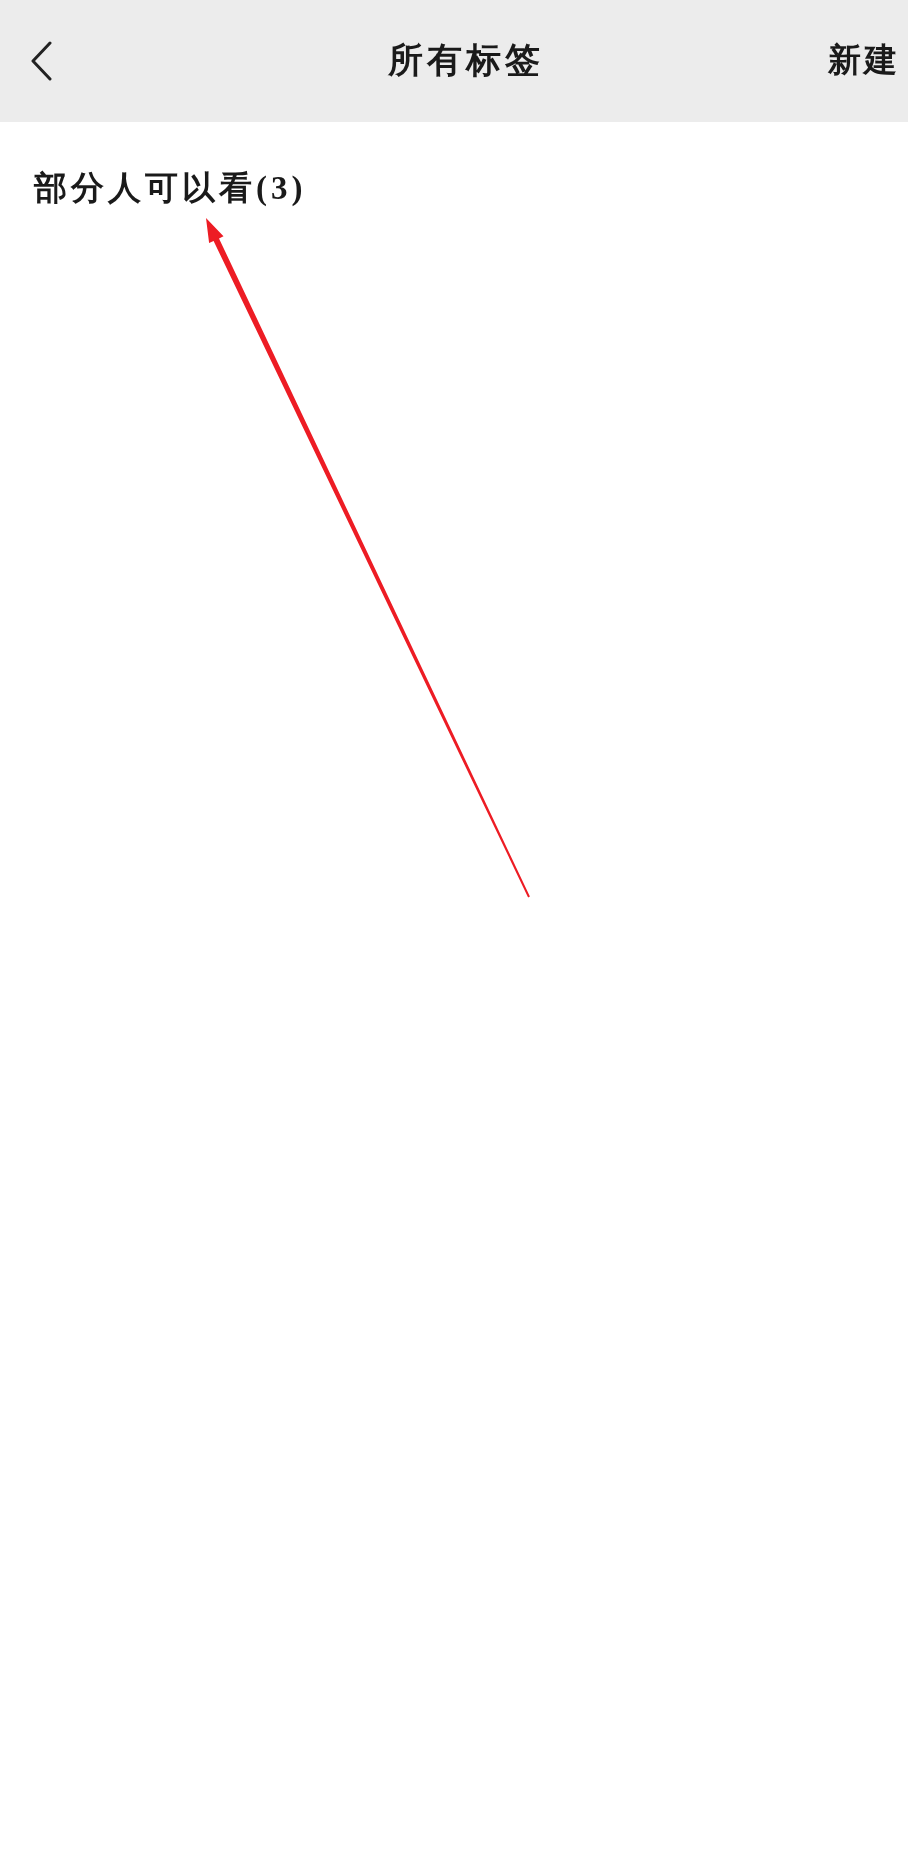 The width and height of the screenshot is (908, 1853). What do you see at coordinates (465, 60) in the screenshot?
I see `page-title: 所有标签` at bounding box center [465, 60].